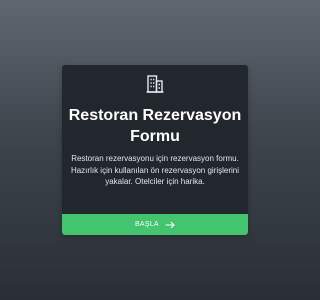  I want to click on arrow-right-icon, so click(170, 225).